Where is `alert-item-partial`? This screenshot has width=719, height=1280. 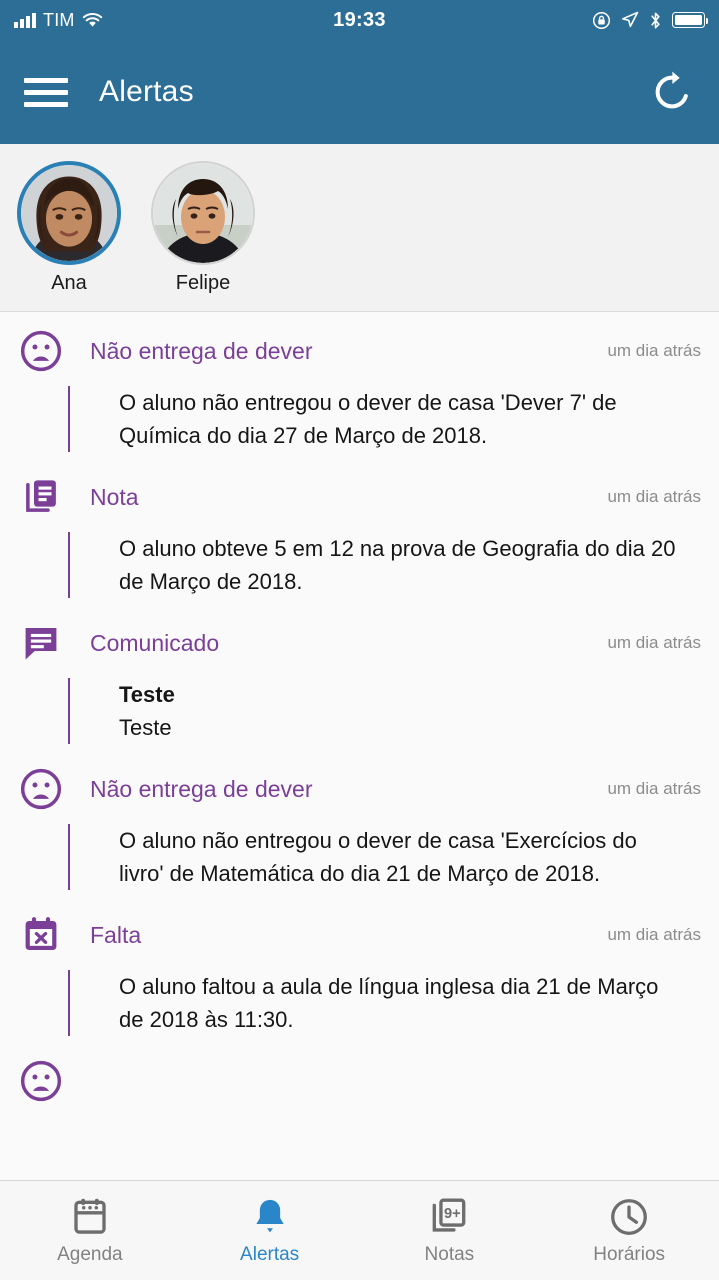 alert-item-partial is located at coordinates (359, 1076).